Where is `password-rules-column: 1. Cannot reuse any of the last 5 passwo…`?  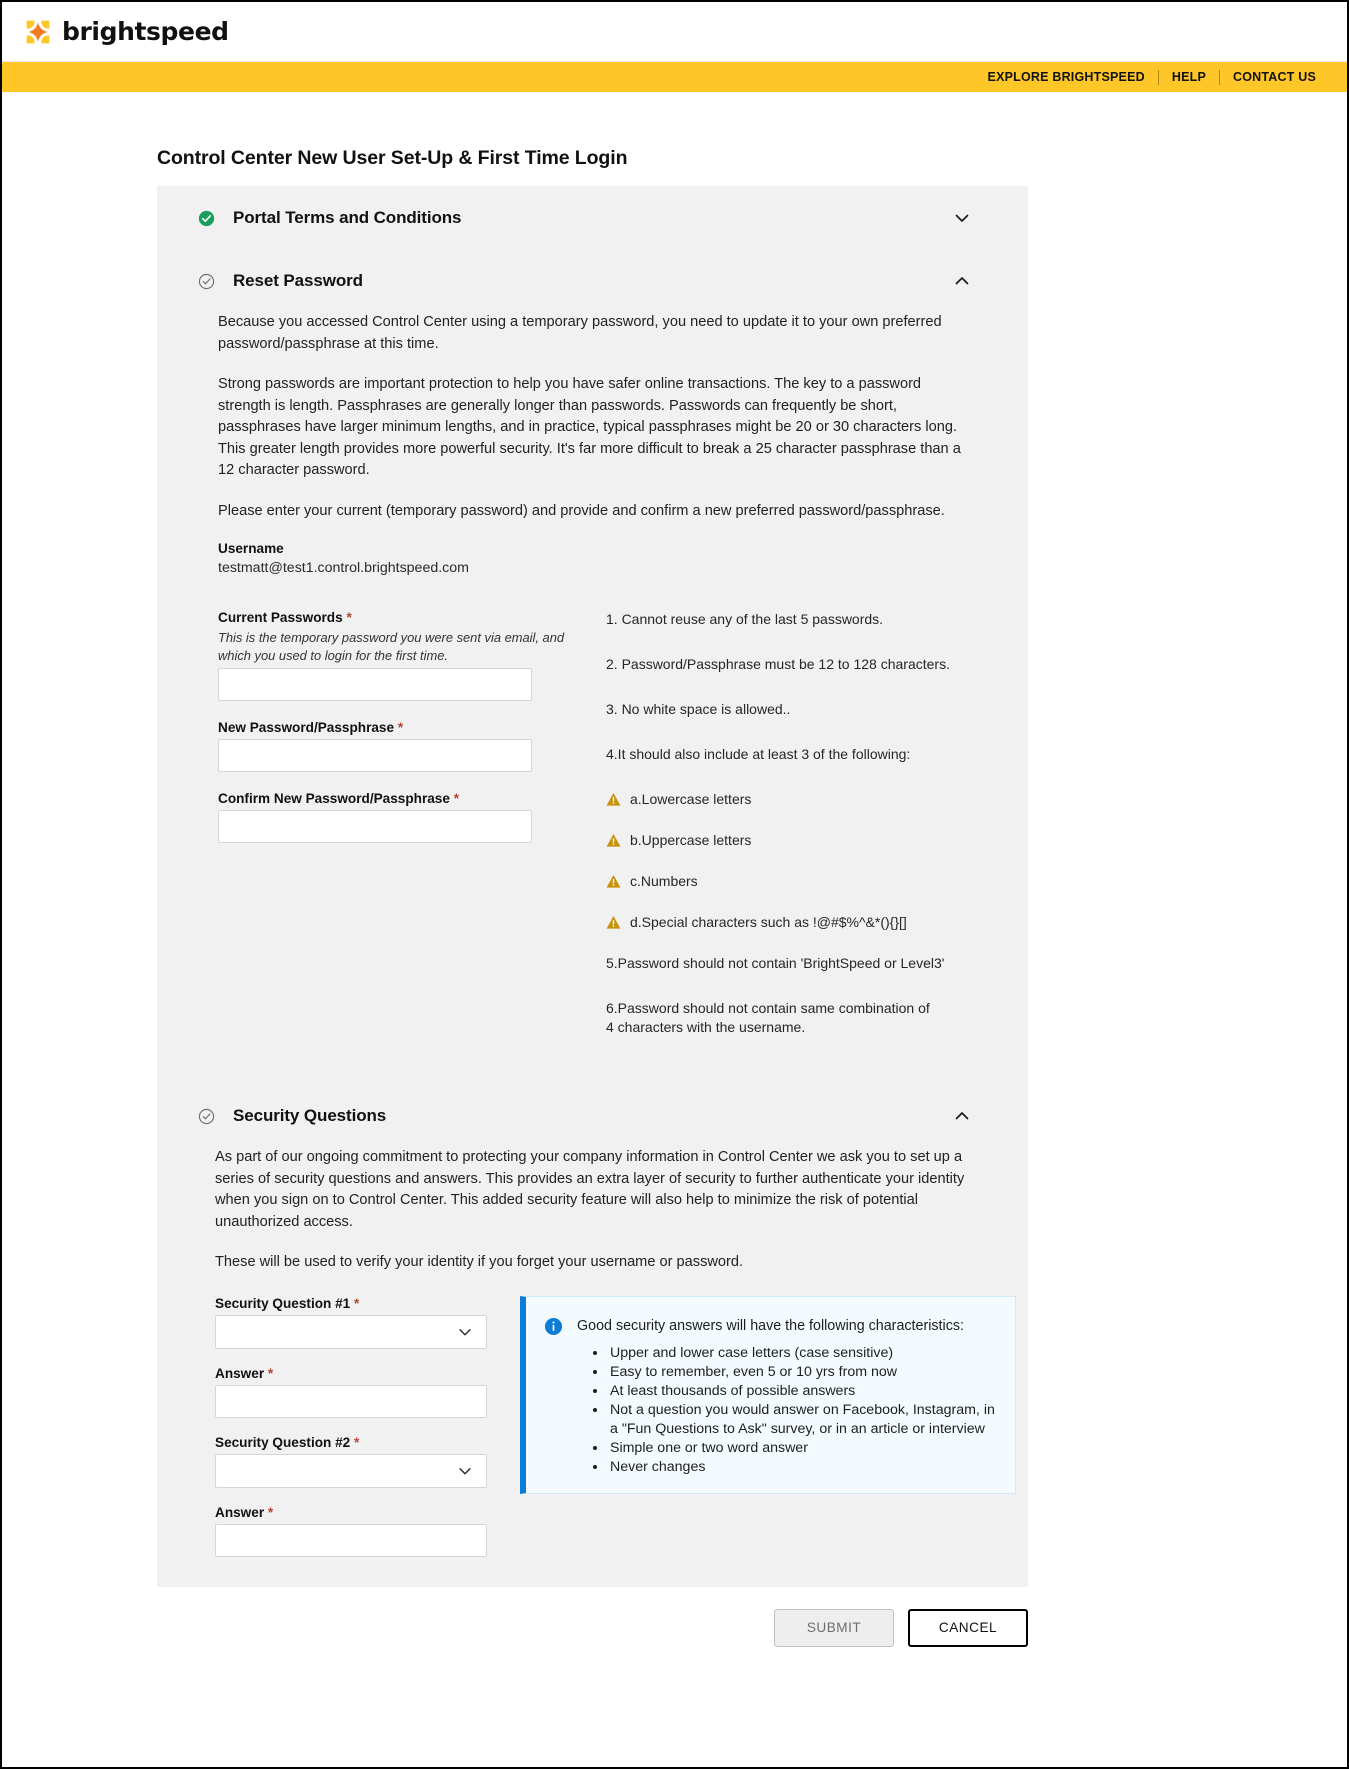
password-rules-column: 1. Cannot reuse any of the last 5 passwo… is located at coordinates (785, 836).